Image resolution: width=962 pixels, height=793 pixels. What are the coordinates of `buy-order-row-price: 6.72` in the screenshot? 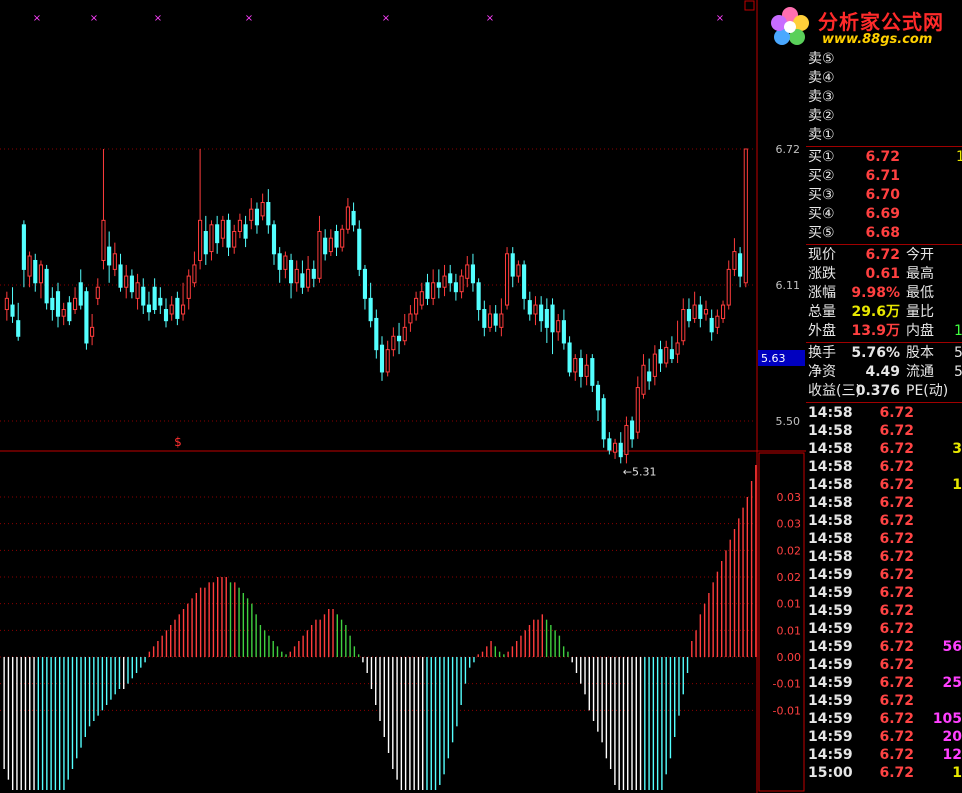 It's located at (882, 157).